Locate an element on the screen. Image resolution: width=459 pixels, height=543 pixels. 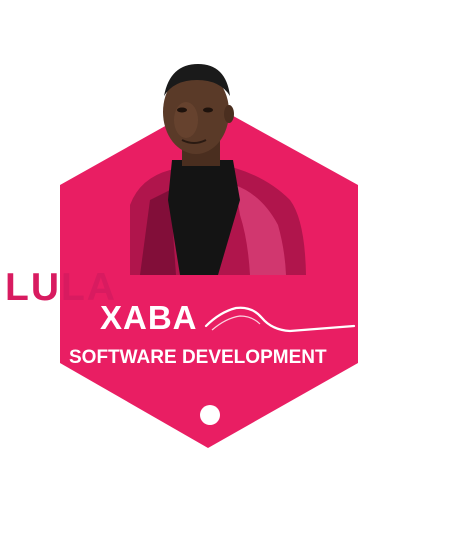
dot-icon is located at coordinates (210, 415).